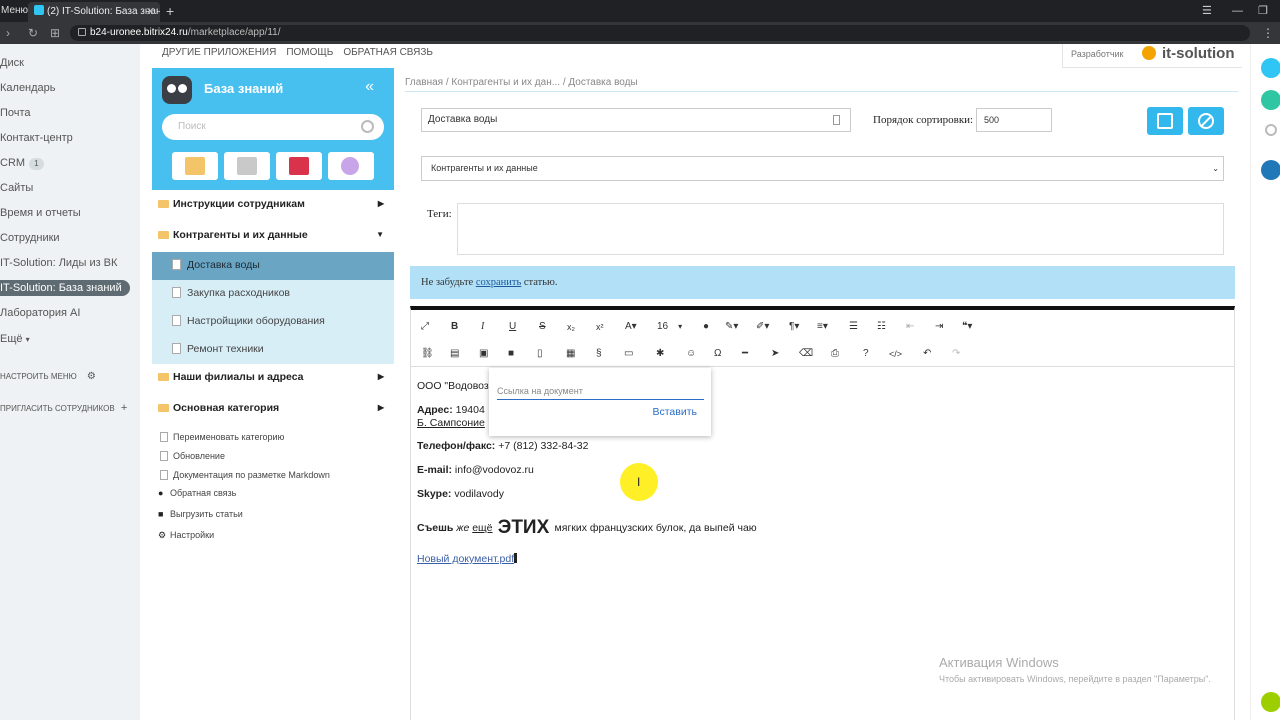  I want to click on category-select: Контрагенты и их данные ⌄, so click(822, 168).